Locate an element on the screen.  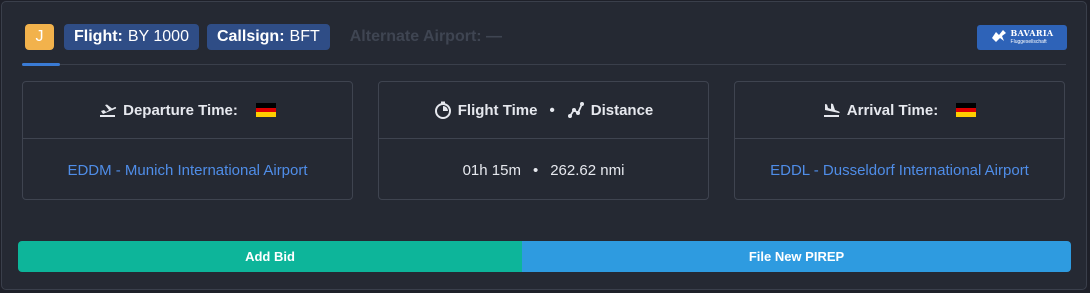
rank-badge: J is located at coordinates (39, 37).